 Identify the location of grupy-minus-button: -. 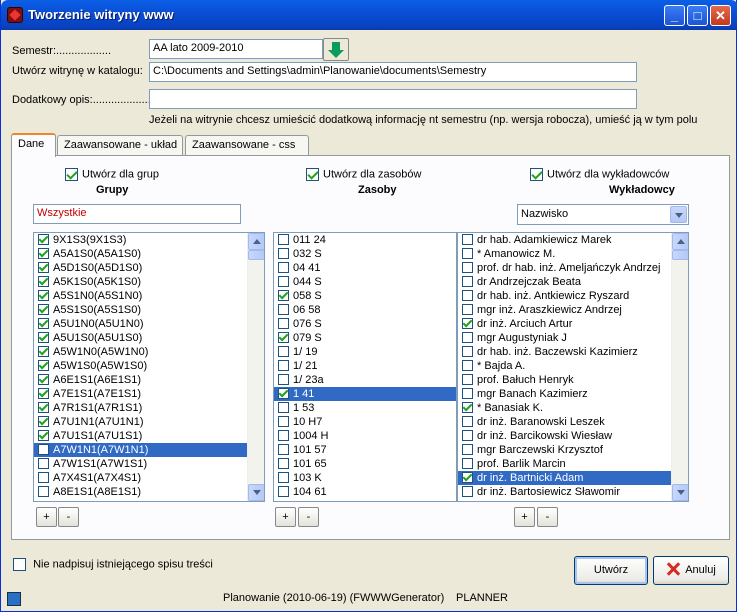
(68, 517).